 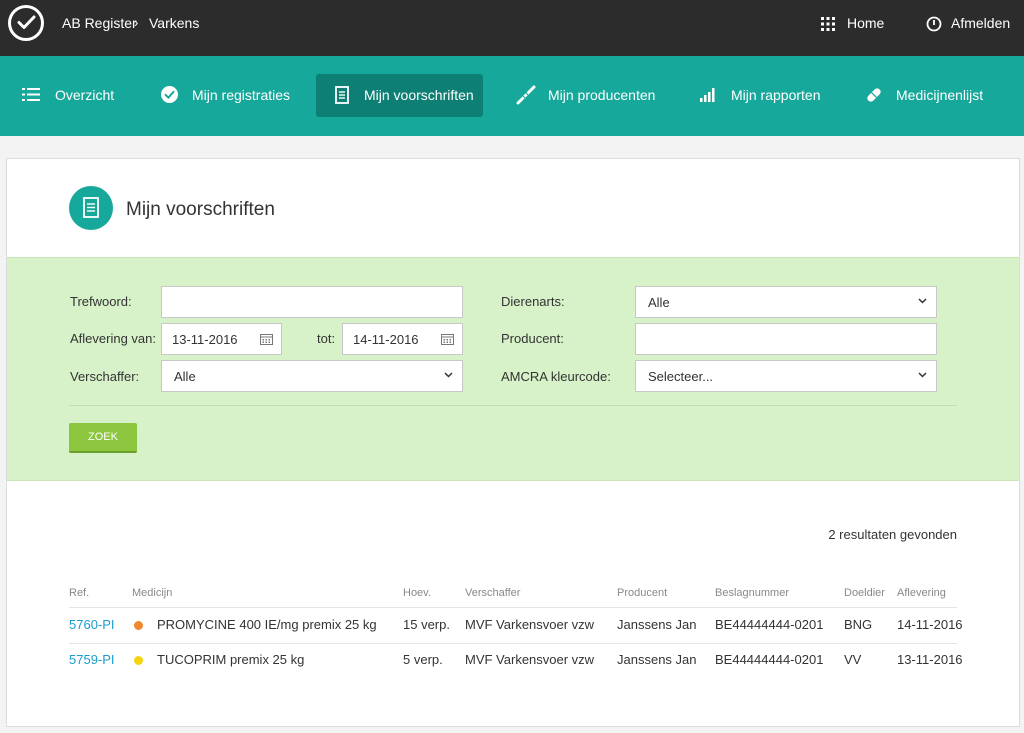 What do you see at coordinates (92, 624) in the screenshot?
I see `ref-link: 5760-PI` at bounding box center [92, 624].